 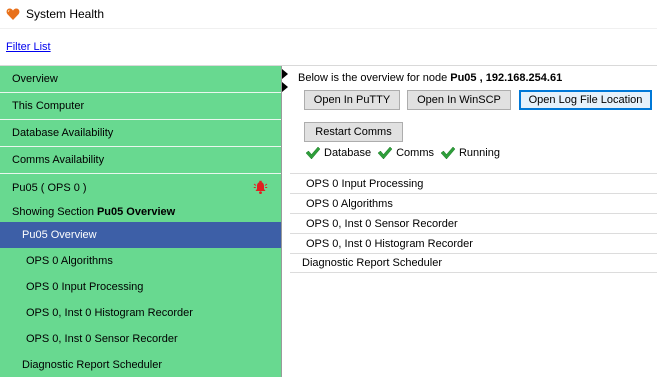 What do you see at coordinates (352, 100) in the screenshot?
I see `open-putty-button: Open In PuTTY` at bounding box center [352, 100].